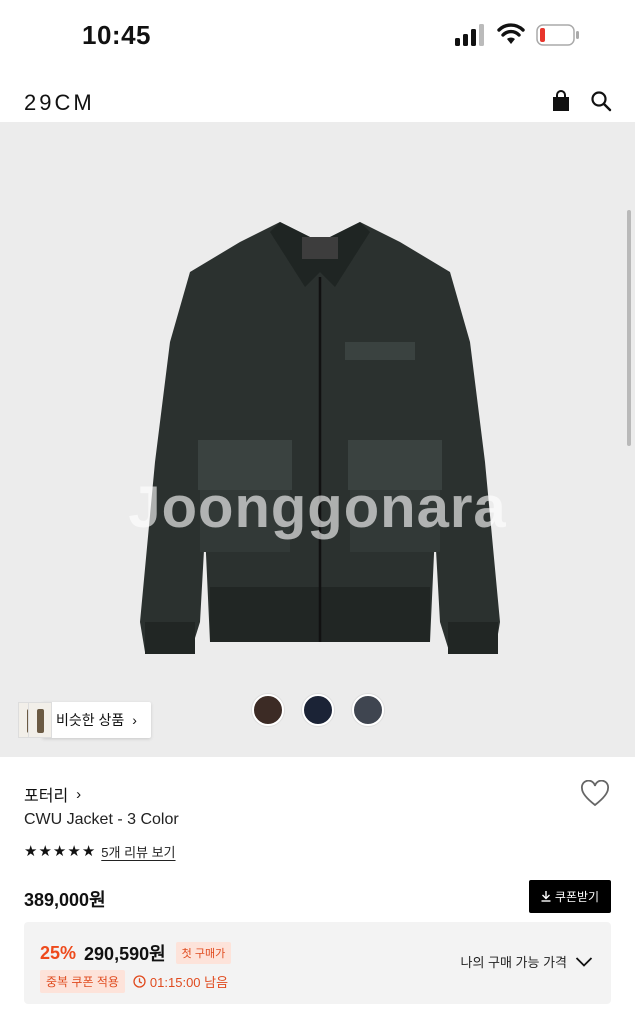 Image resolution: width=635 pixels, height=1024 pixels. What do you see at coordinates (546, 896) in the screenshot?
I see `download-icon` at bounding box center [546, 896].